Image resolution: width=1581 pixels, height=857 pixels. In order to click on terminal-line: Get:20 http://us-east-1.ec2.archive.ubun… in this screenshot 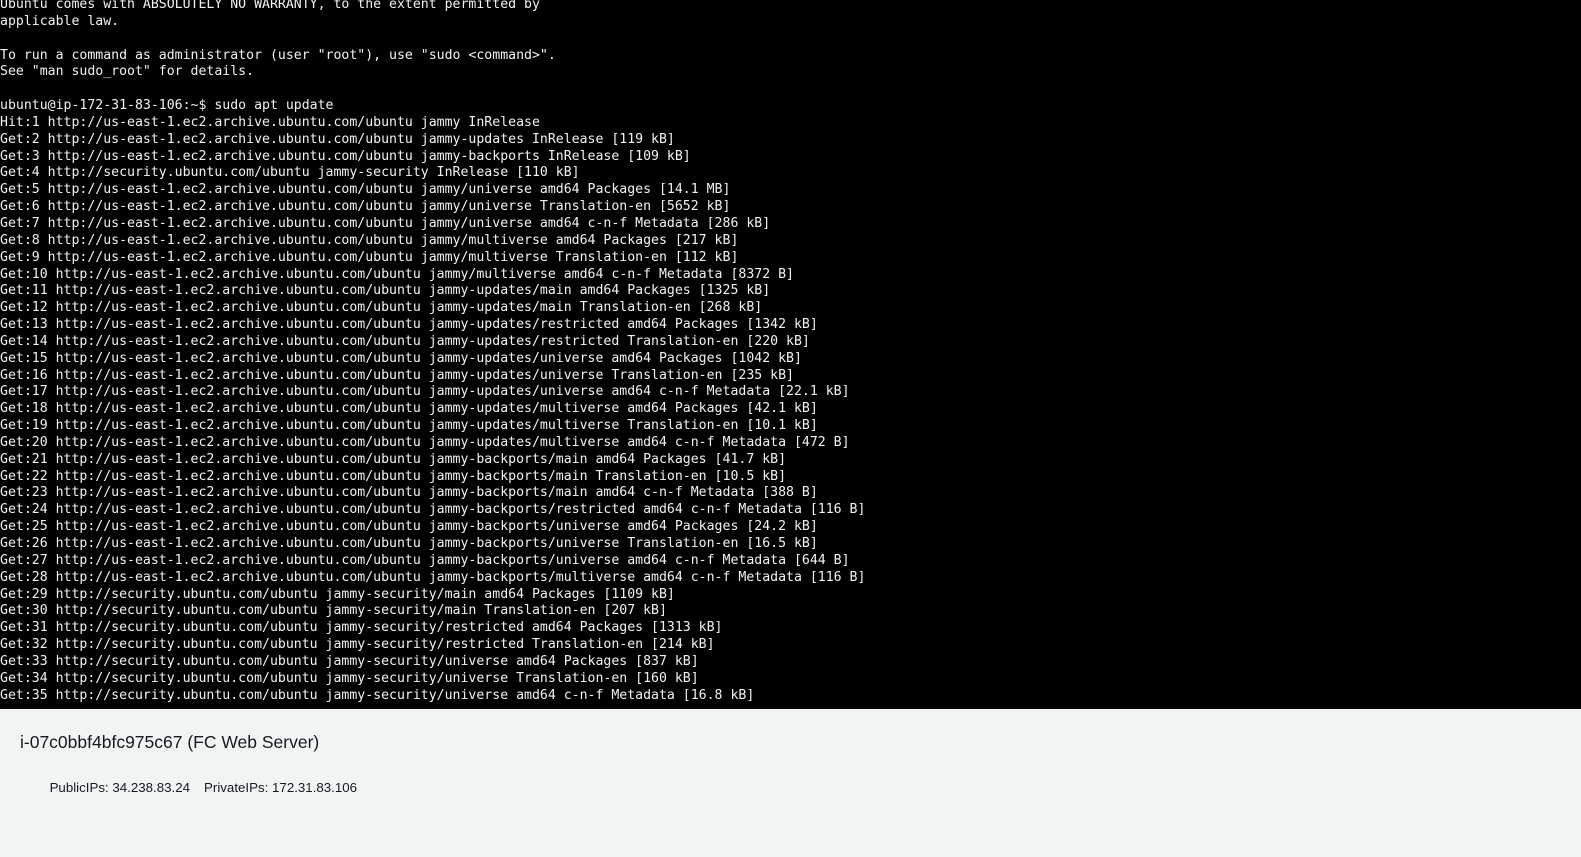, I will do `click(425, 442)`.